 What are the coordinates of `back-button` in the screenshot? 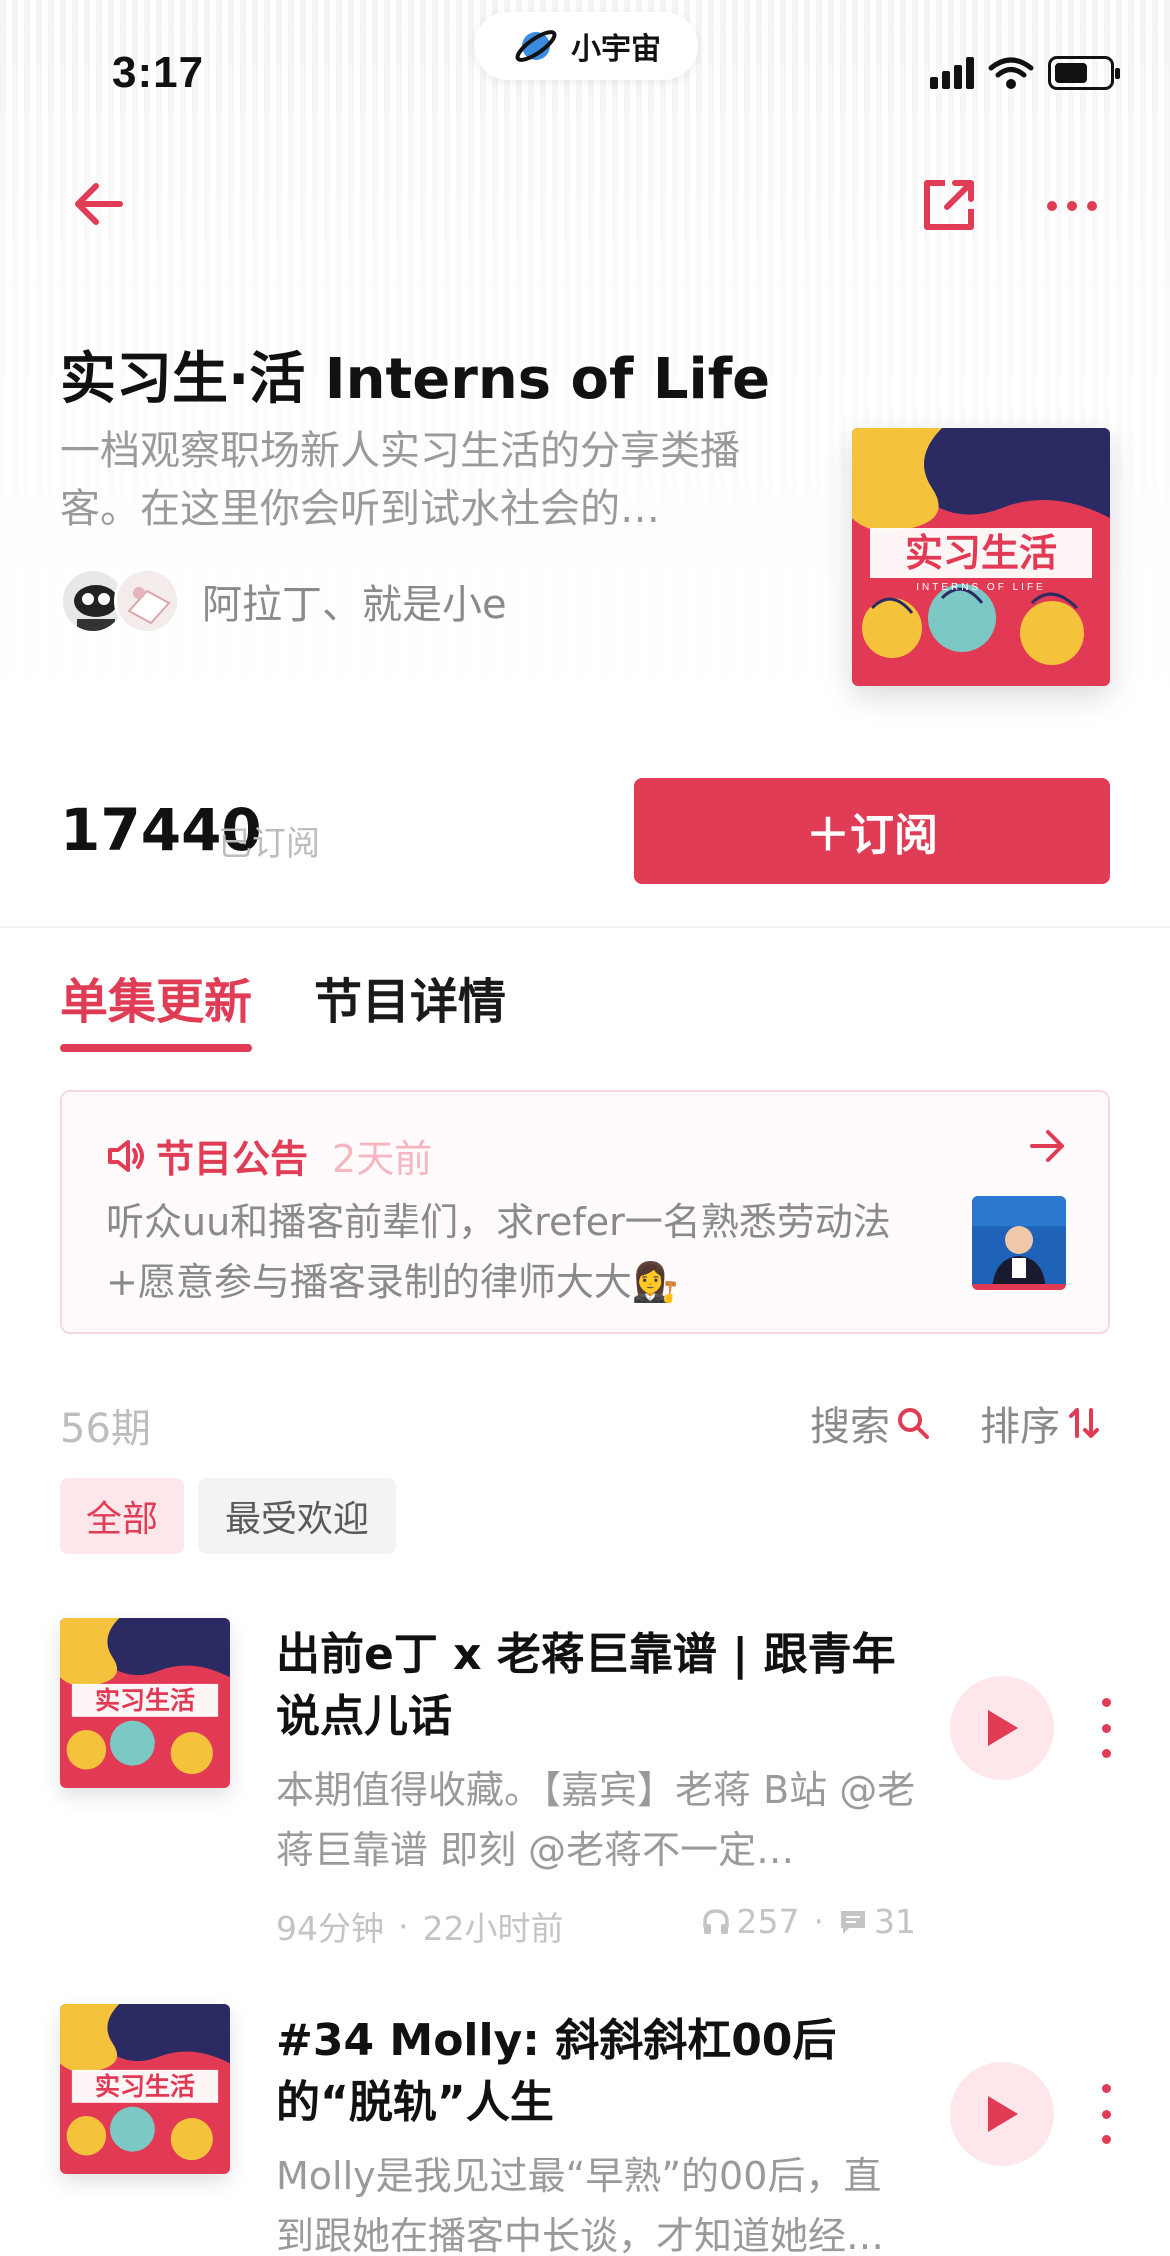 It's located at (98, 204).